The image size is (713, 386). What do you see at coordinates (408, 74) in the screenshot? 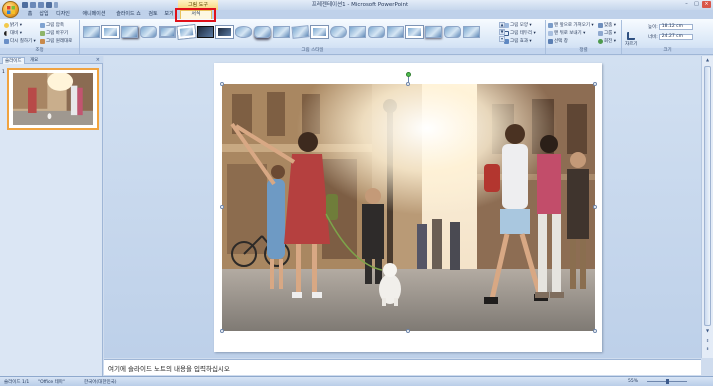
I see `rotation-handle` at bounding box center [408, 74].